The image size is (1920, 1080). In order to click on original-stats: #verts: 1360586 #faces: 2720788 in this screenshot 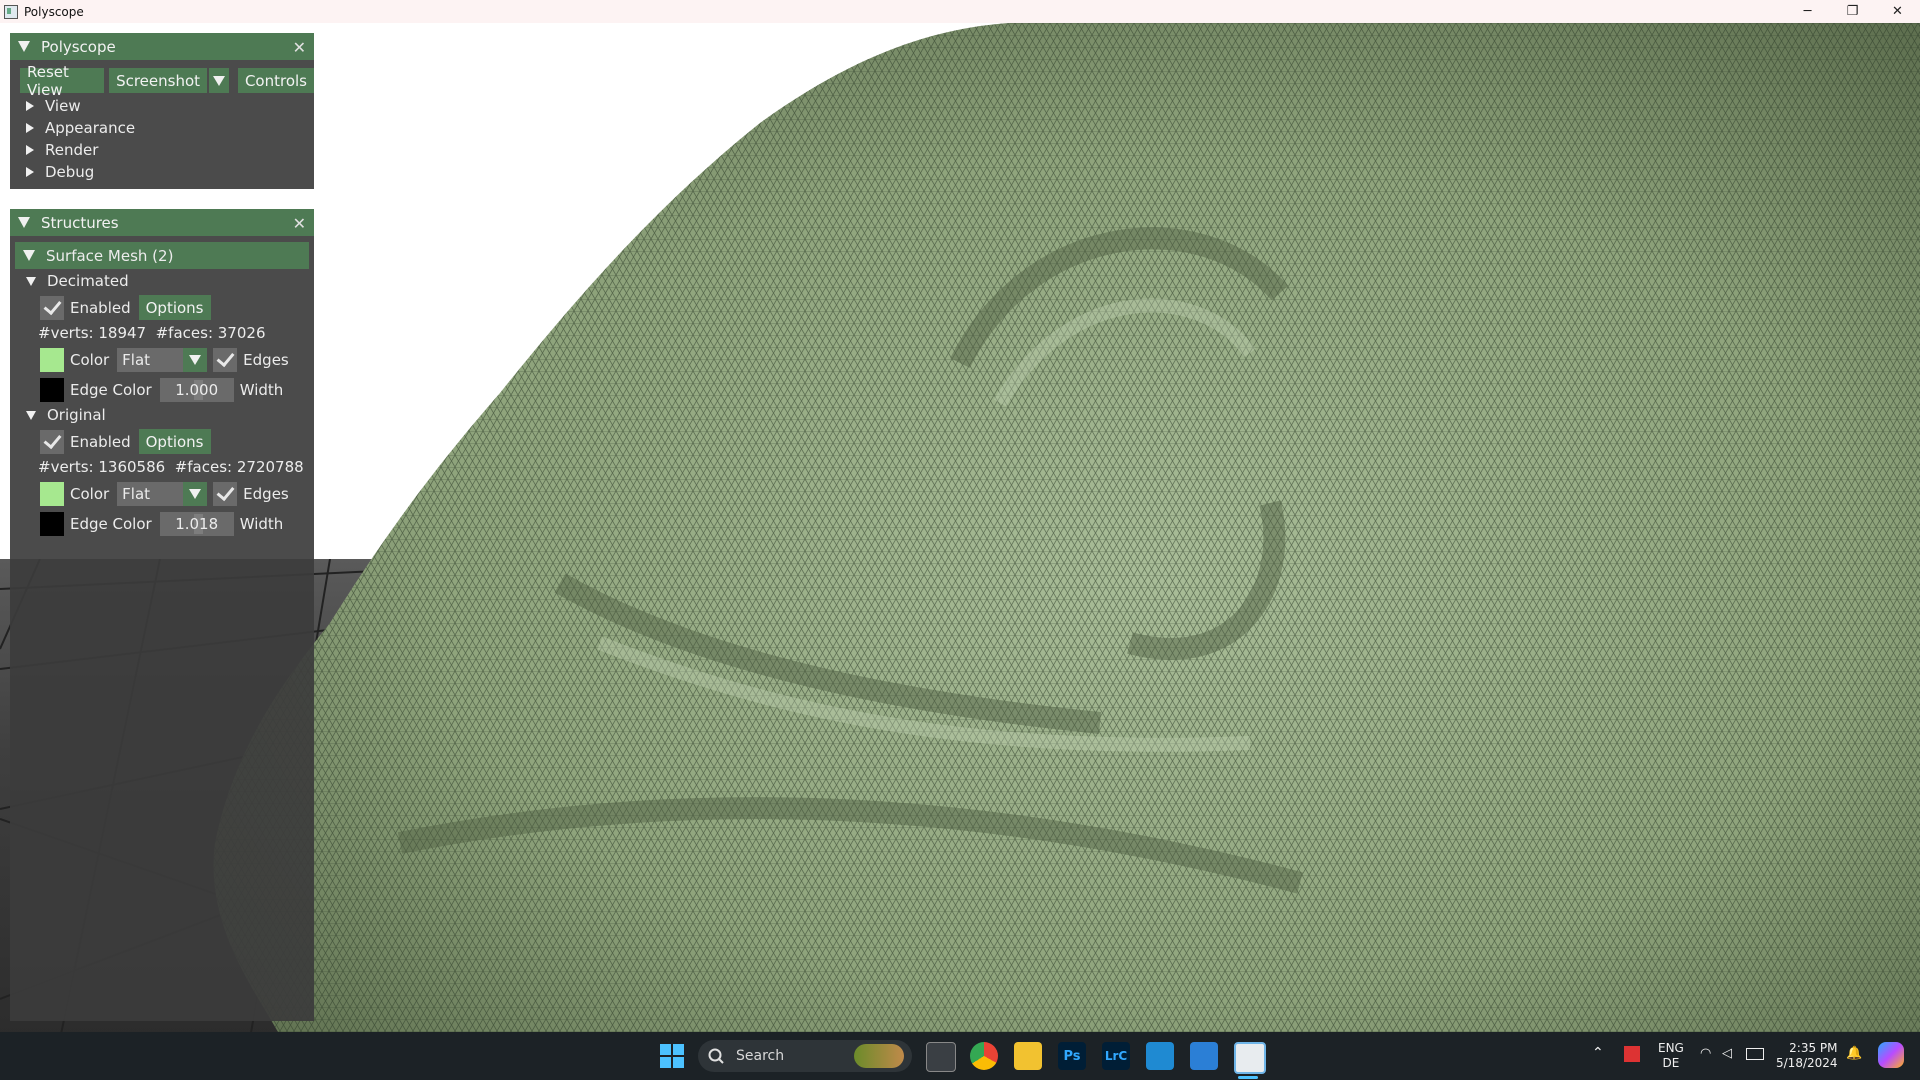, I will do `click(171, 467)`.